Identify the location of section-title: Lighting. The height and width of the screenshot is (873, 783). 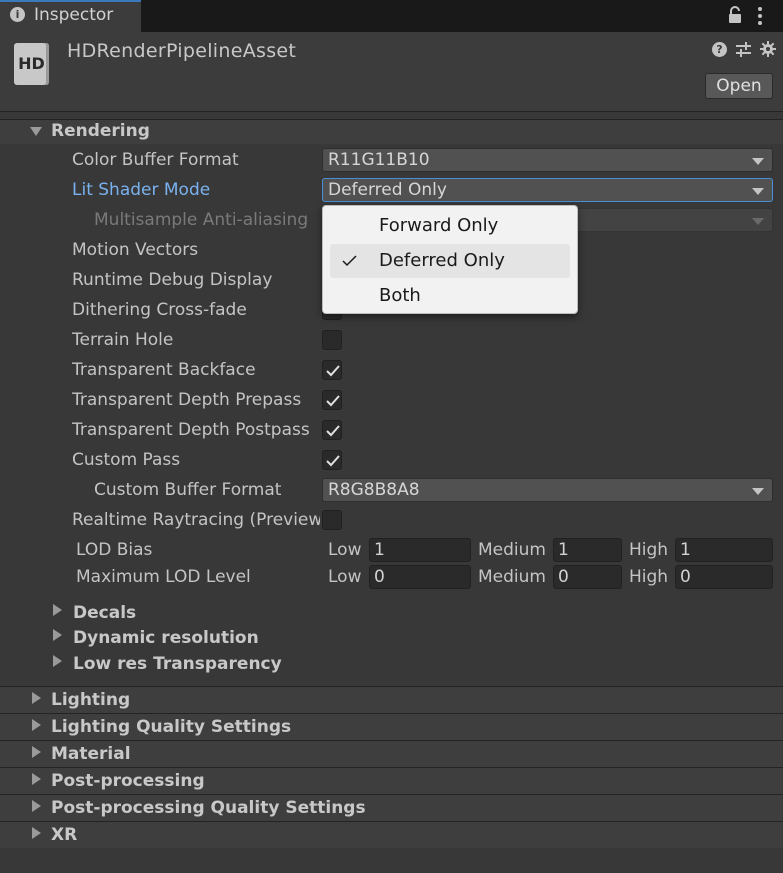
(90, 700).